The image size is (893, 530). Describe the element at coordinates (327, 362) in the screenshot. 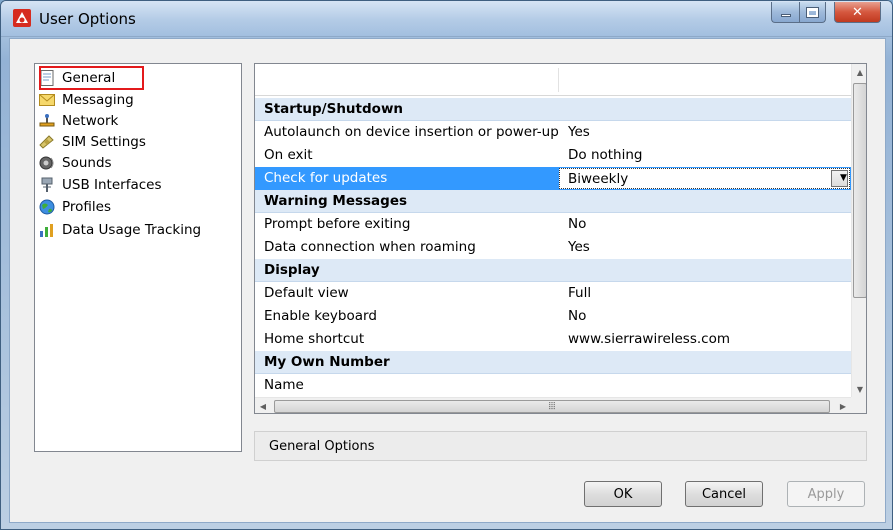

I see `category-label: My Own Number` at that location.